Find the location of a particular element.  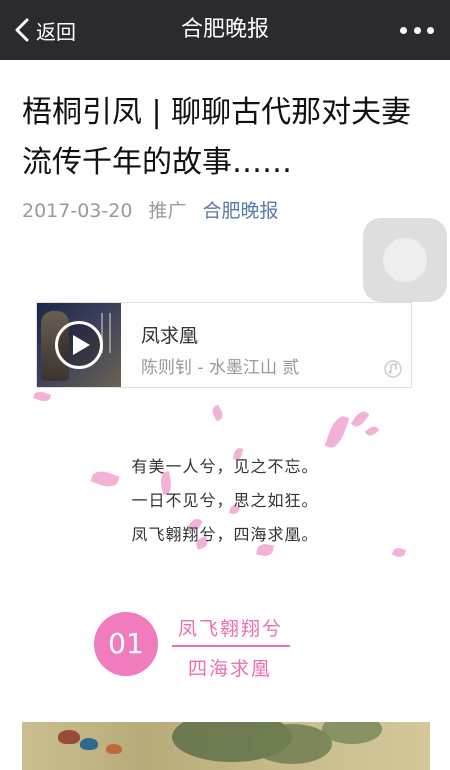

album-cover is located at coordinates (79, 345).